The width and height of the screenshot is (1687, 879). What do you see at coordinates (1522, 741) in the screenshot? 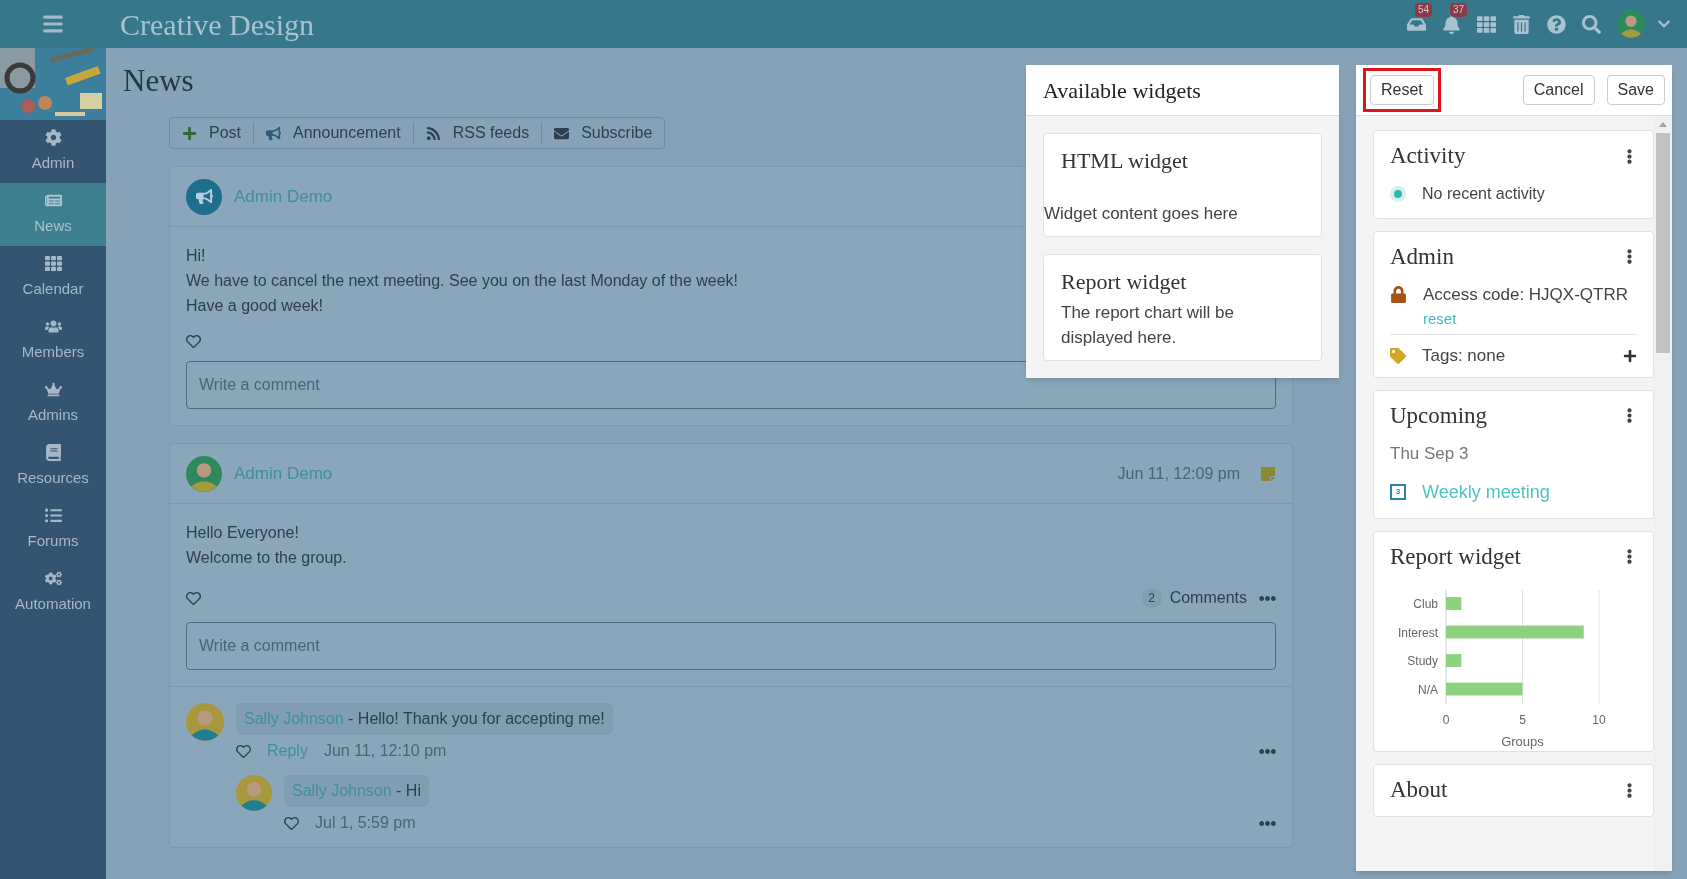
I see `axis-title: Groups` at bounding box center [1522, 741].